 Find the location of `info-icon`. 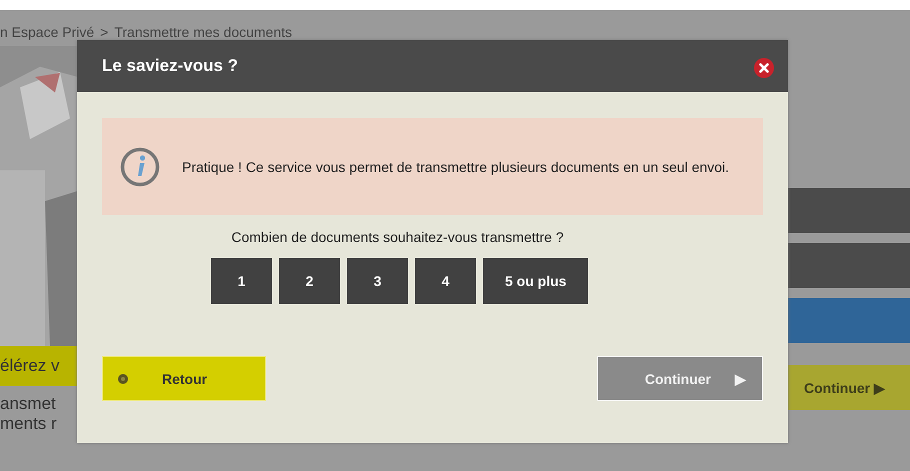

info-icon is located at coordinates (140, 166).